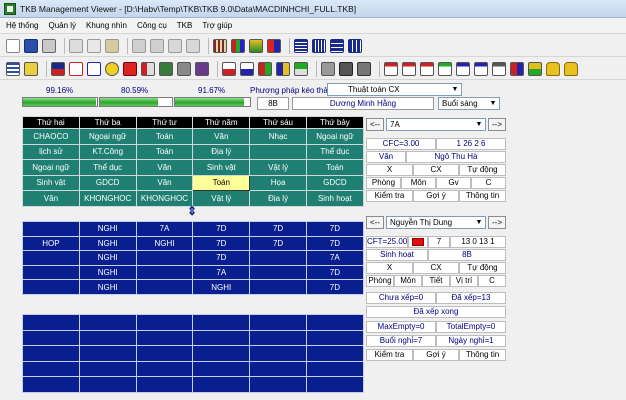  What do you see at coordinates (31, 45) in the screenshot?
I see `save-icon` at bounding box center [31, 45].